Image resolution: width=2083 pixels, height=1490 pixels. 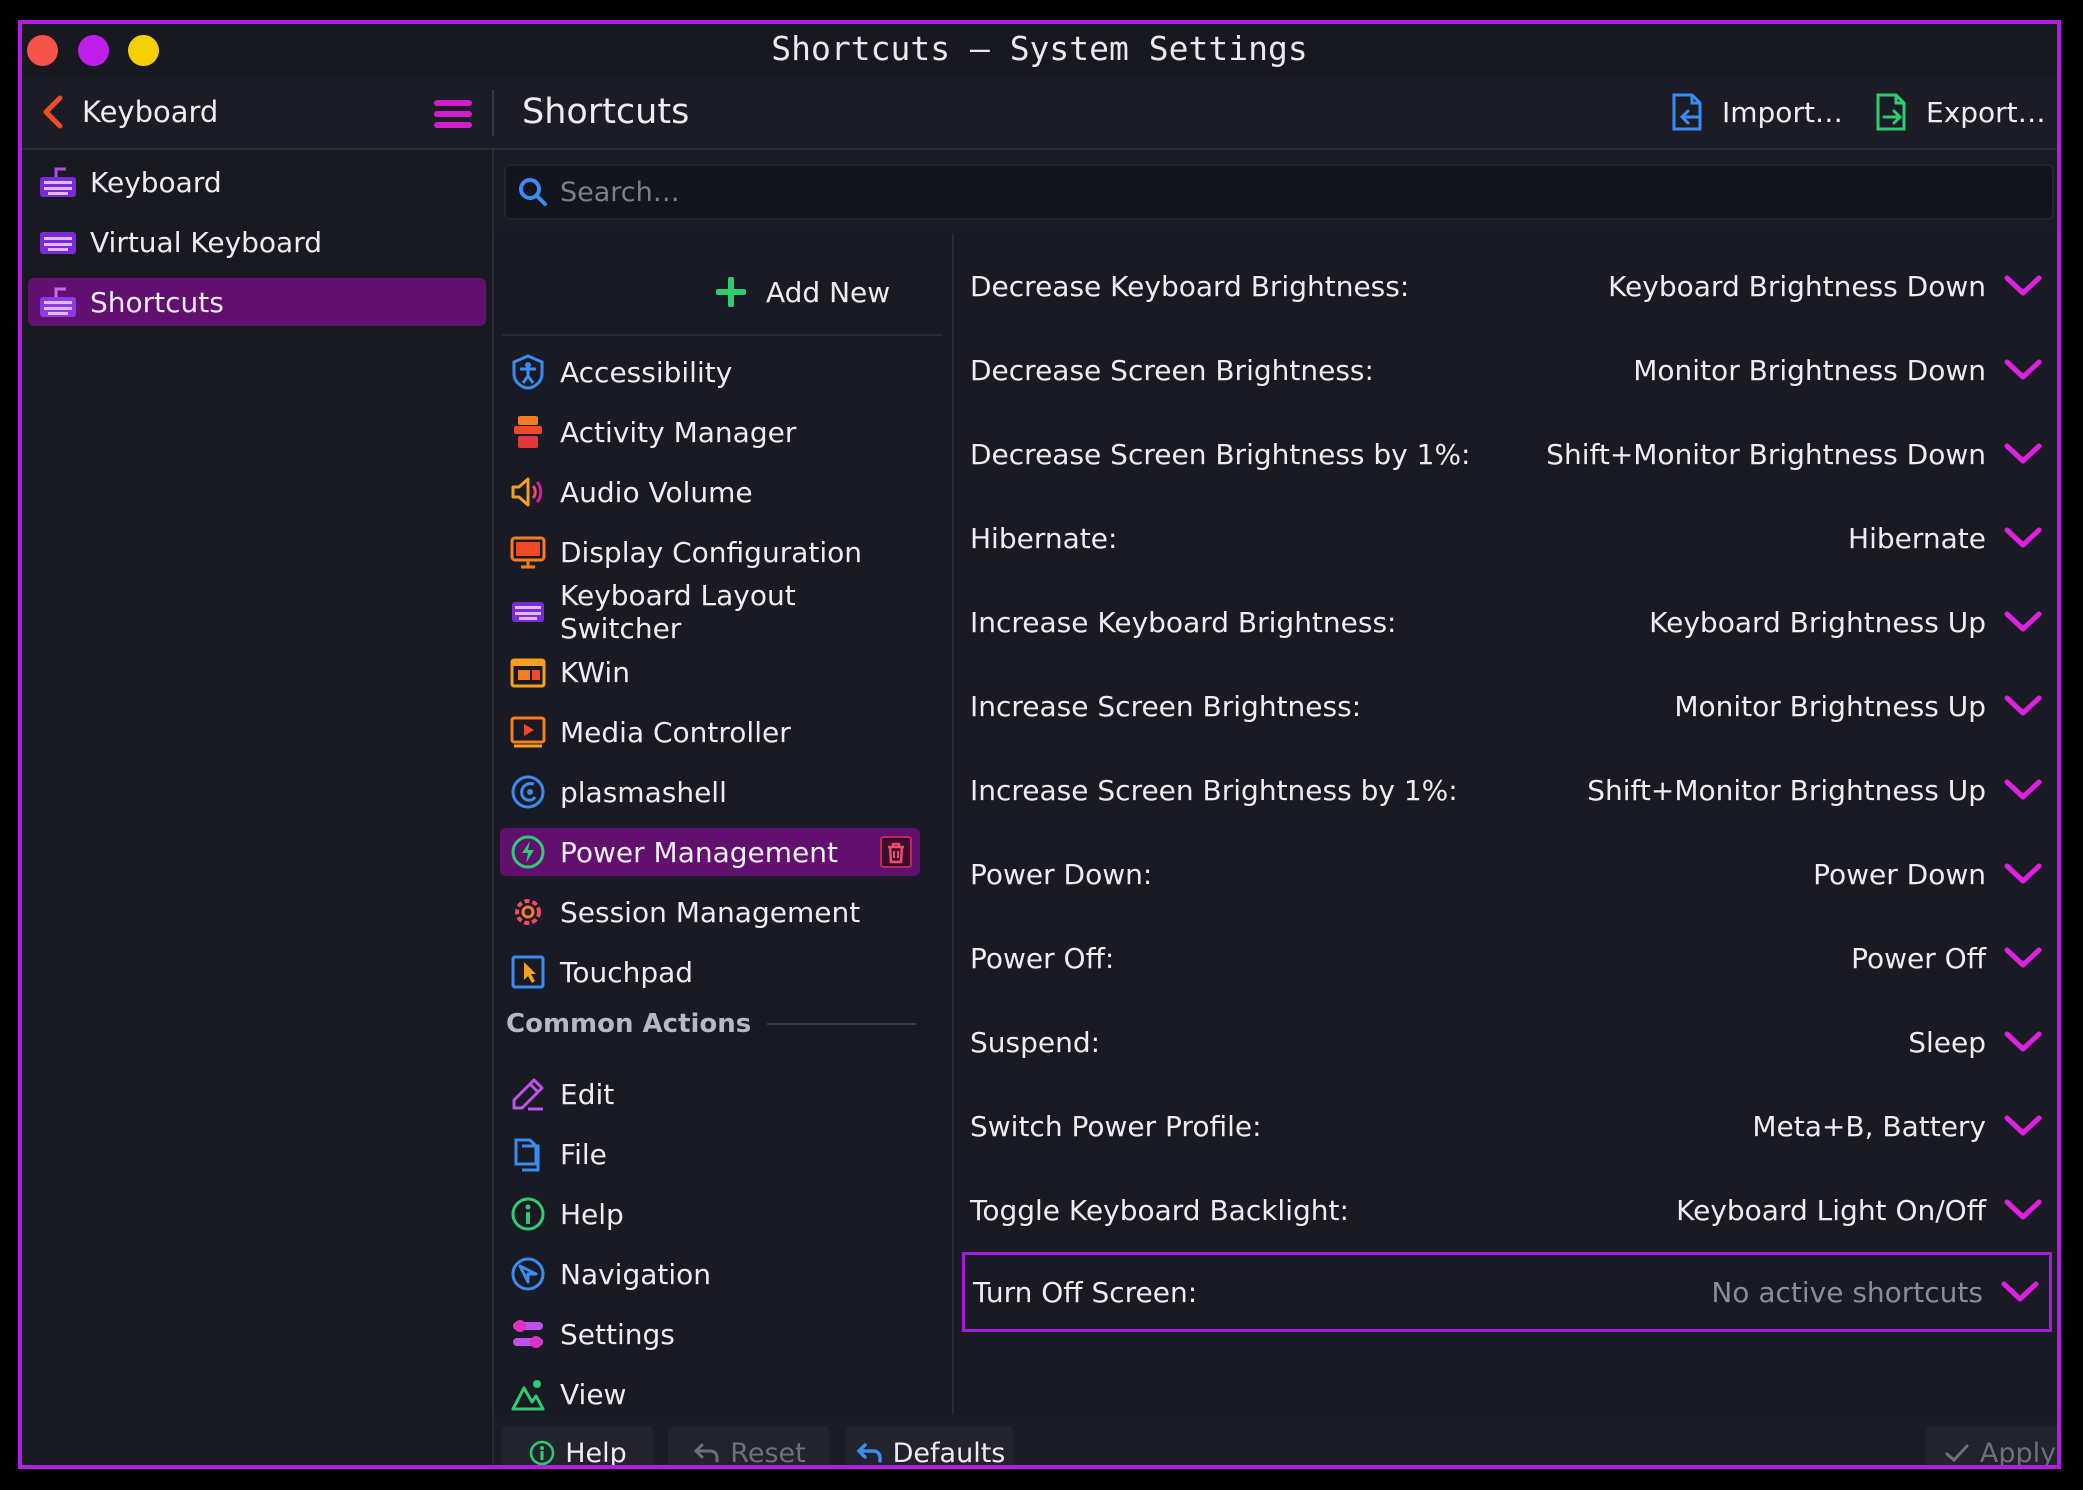 What do you see at coordinates (710, 1334) in the screenshot?
I see `category-settings: Settings` at bounding box center [710, 1334].